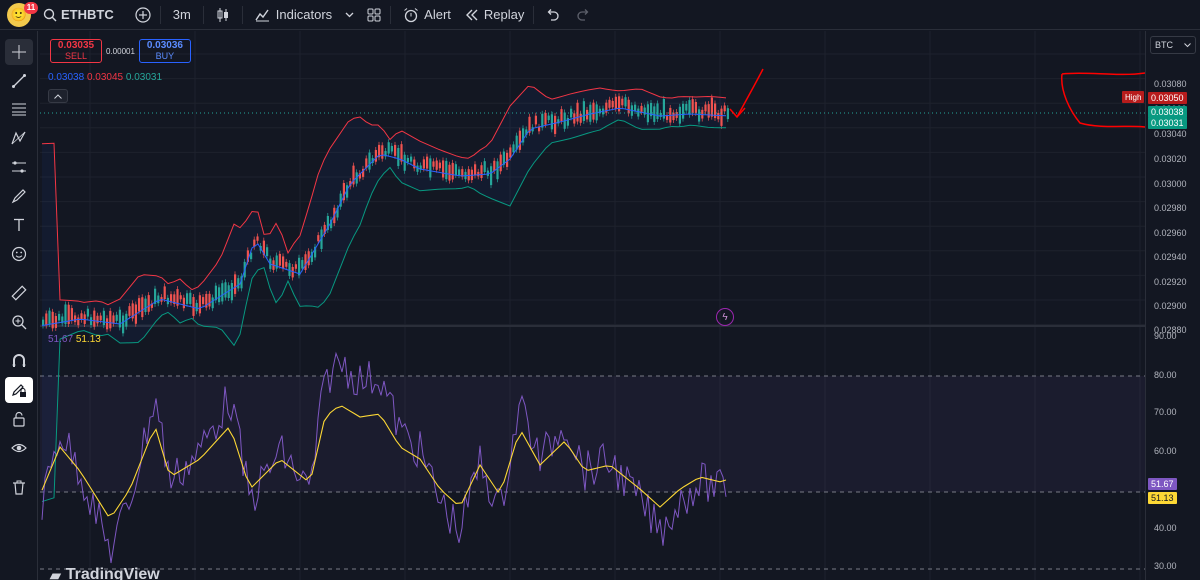 The image size is (1200, 580). Describe the element at coordinates (19, 225) in the screenshot. I see `text-tool` at that location.